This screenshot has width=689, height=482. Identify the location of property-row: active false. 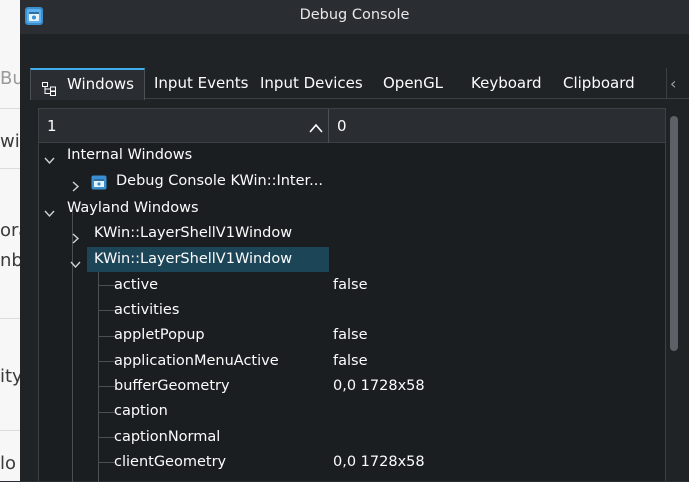
(352, 285).